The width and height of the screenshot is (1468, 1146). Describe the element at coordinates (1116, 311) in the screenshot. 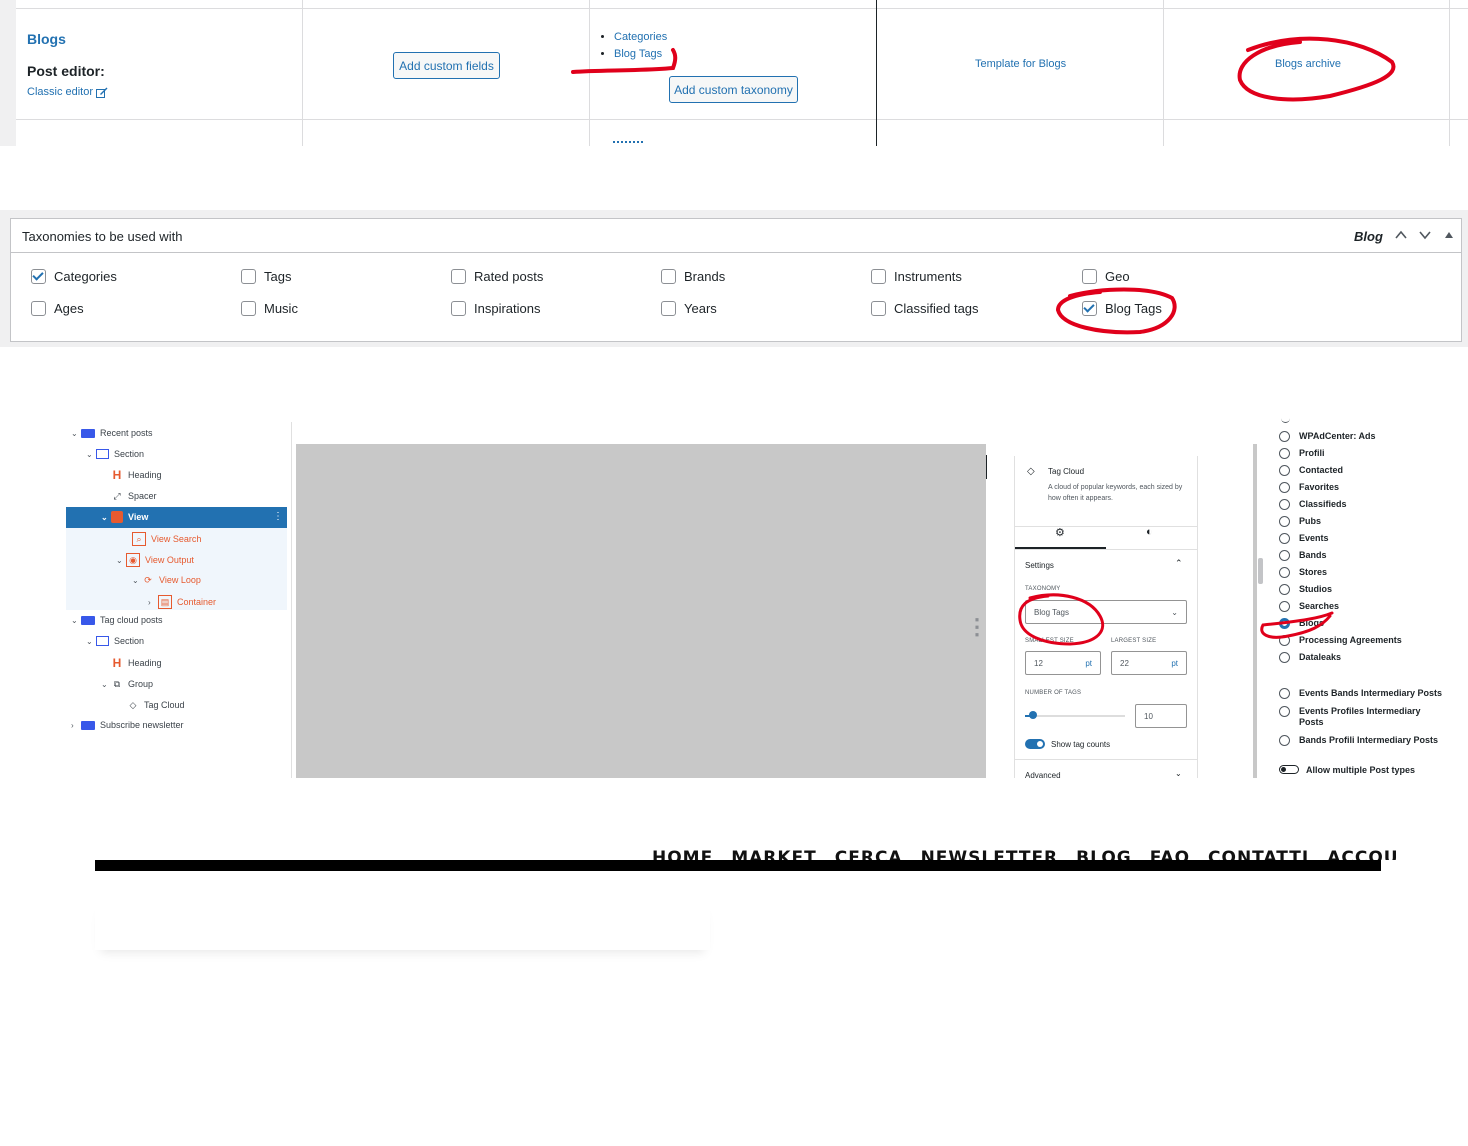

I see `annotation-circle` at that location.